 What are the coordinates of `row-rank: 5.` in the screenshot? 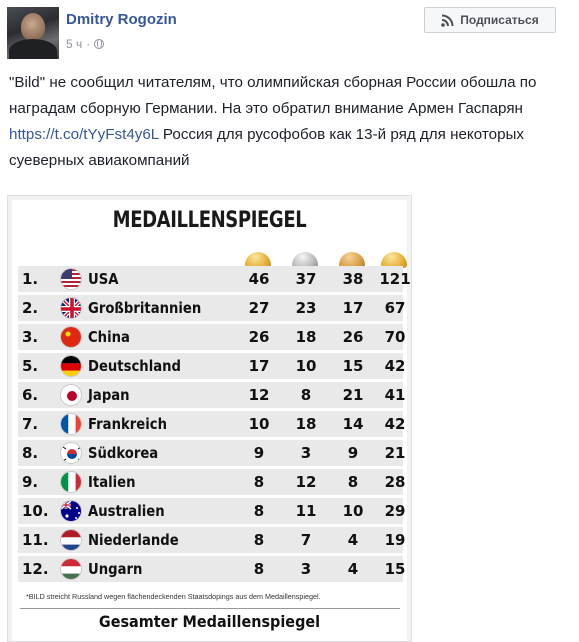 It's located at (30, 366).